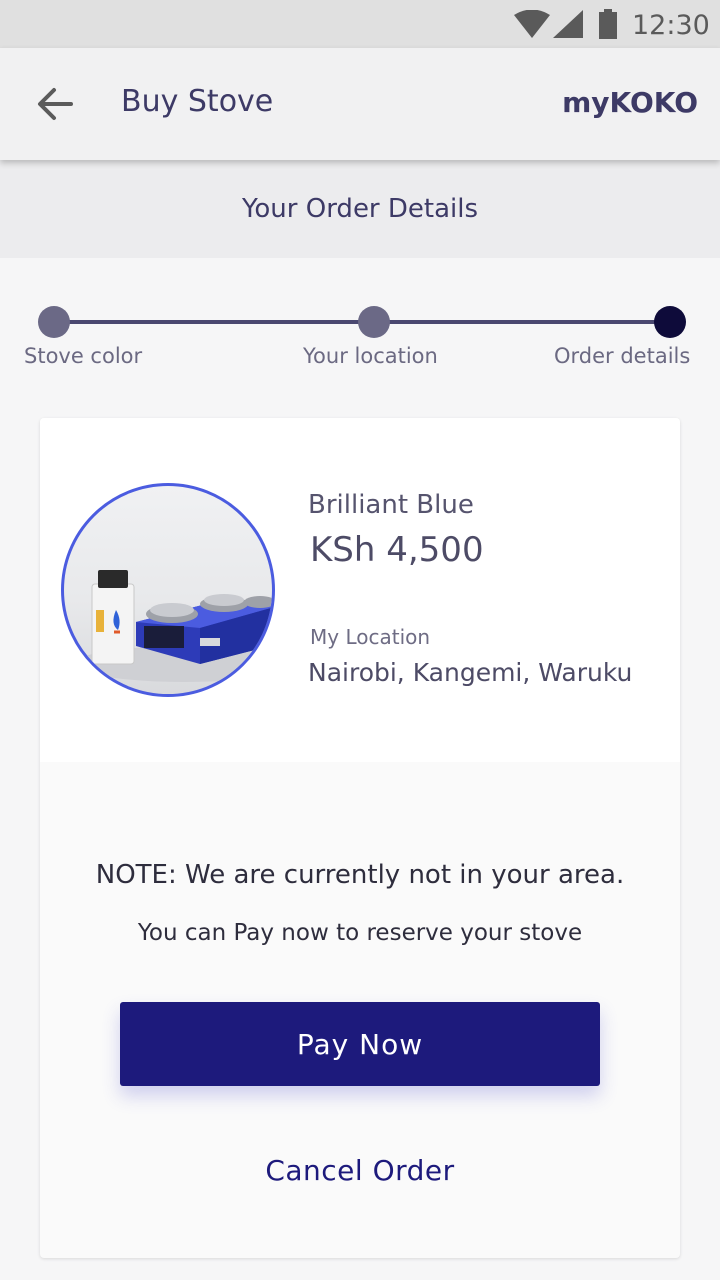 The width and height of the screenshot is (720, 1280). What do you see at coordinates (360, 933) in the screenshot?
I see `reserve-note: You can Pay now to reserve your stove` at bounding box center [360, 933].